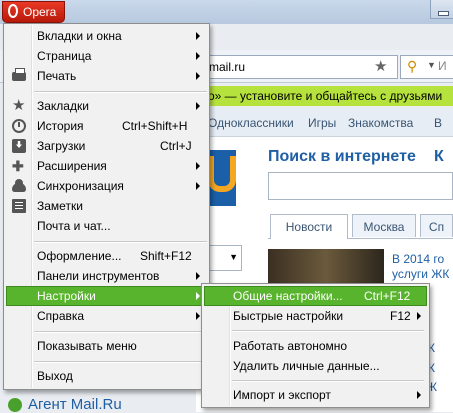 The image size is (453, 413). What do you see at coordinates (13, 11) in the screenshot?
I see `opera-logo-icon` at bounding box center [13, 11].